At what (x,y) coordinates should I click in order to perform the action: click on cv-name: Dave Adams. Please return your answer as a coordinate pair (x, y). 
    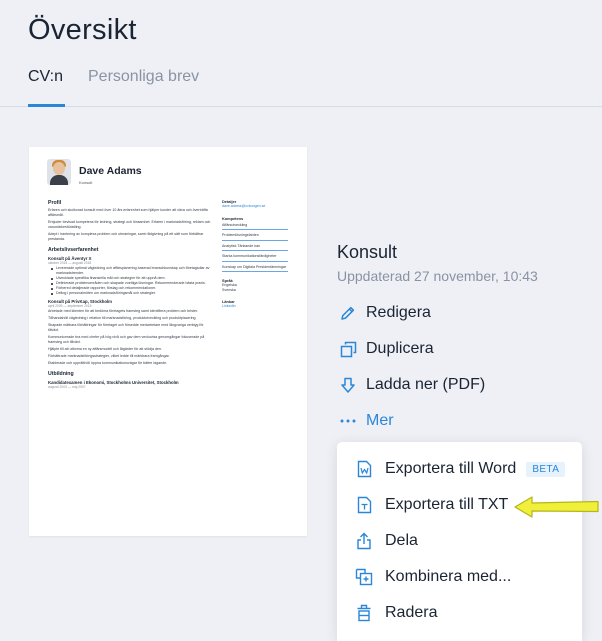
    Looking at the image, I should click on (110, 171).